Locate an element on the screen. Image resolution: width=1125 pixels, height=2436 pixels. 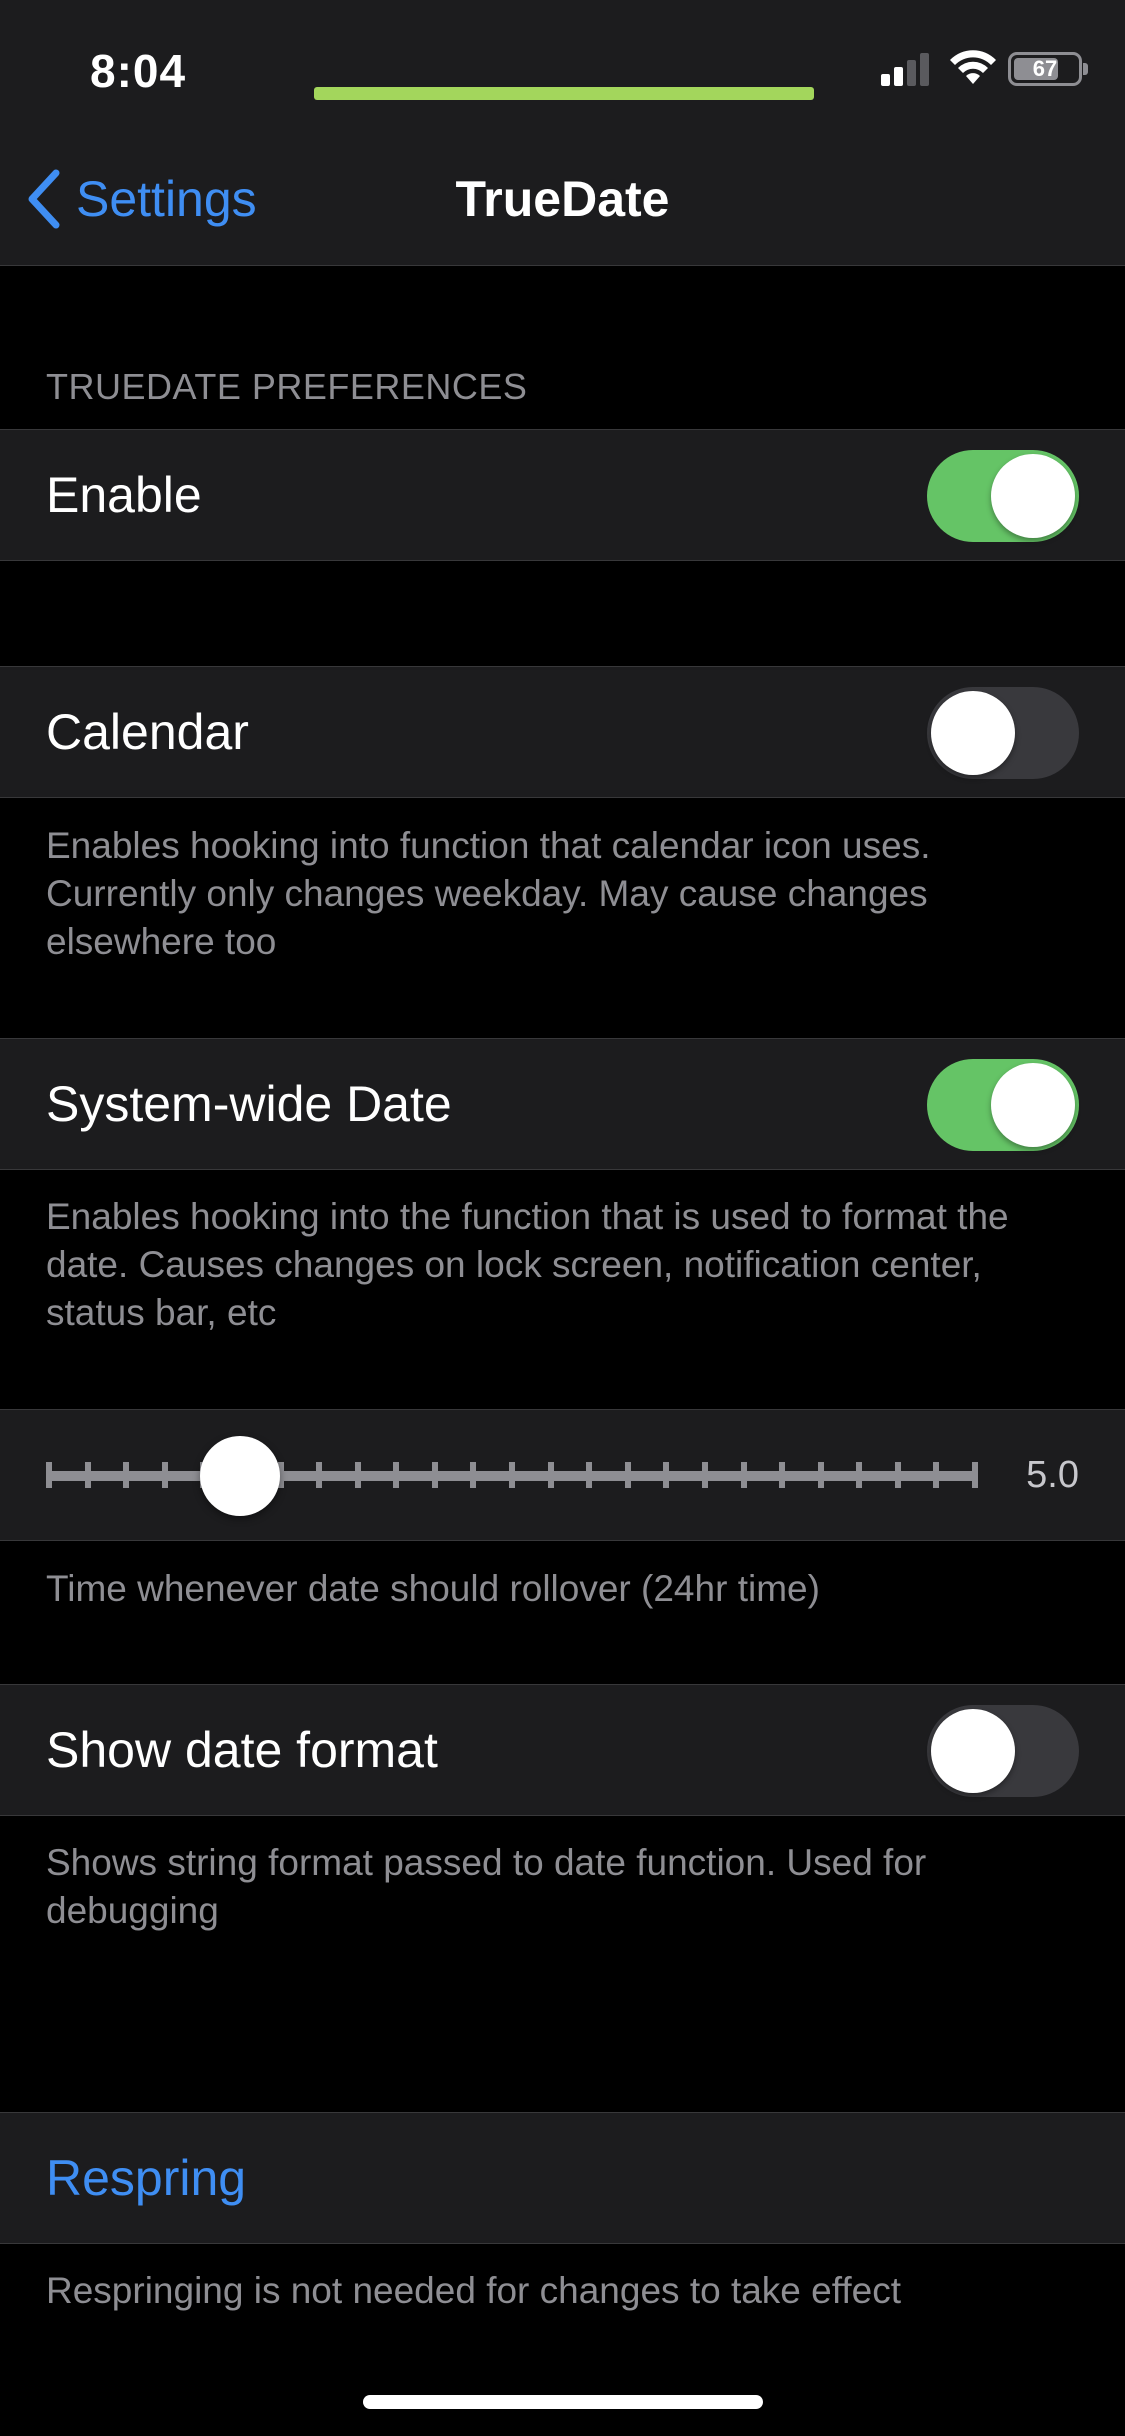
signal-icon is located at coordinates (906, 69).